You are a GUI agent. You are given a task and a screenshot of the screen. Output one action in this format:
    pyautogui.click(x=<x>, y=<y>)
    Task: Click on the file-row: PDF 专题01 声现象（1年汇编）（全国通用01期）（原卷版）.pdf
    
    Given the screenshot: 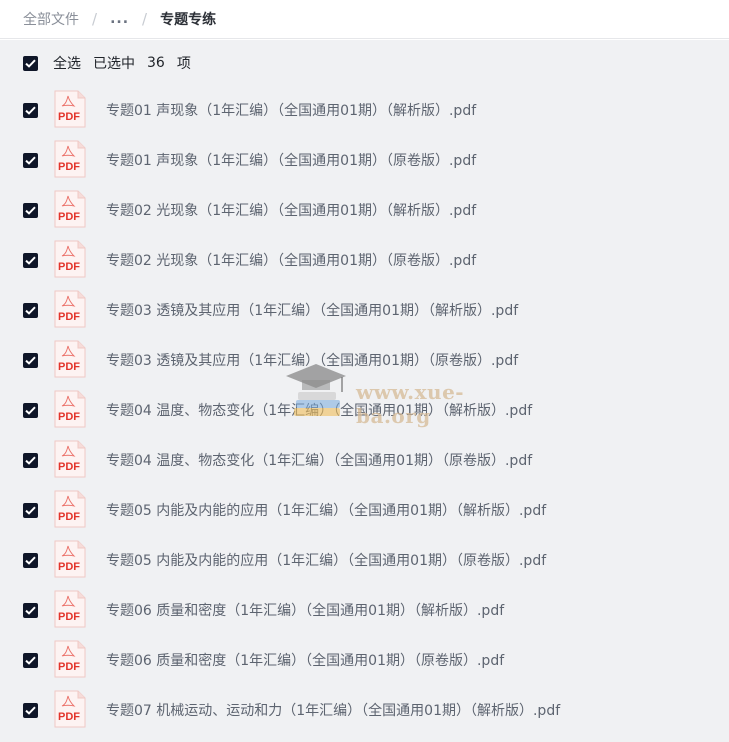 What is the action you would take?
    pyautogui.click(x=364, y=161)
    